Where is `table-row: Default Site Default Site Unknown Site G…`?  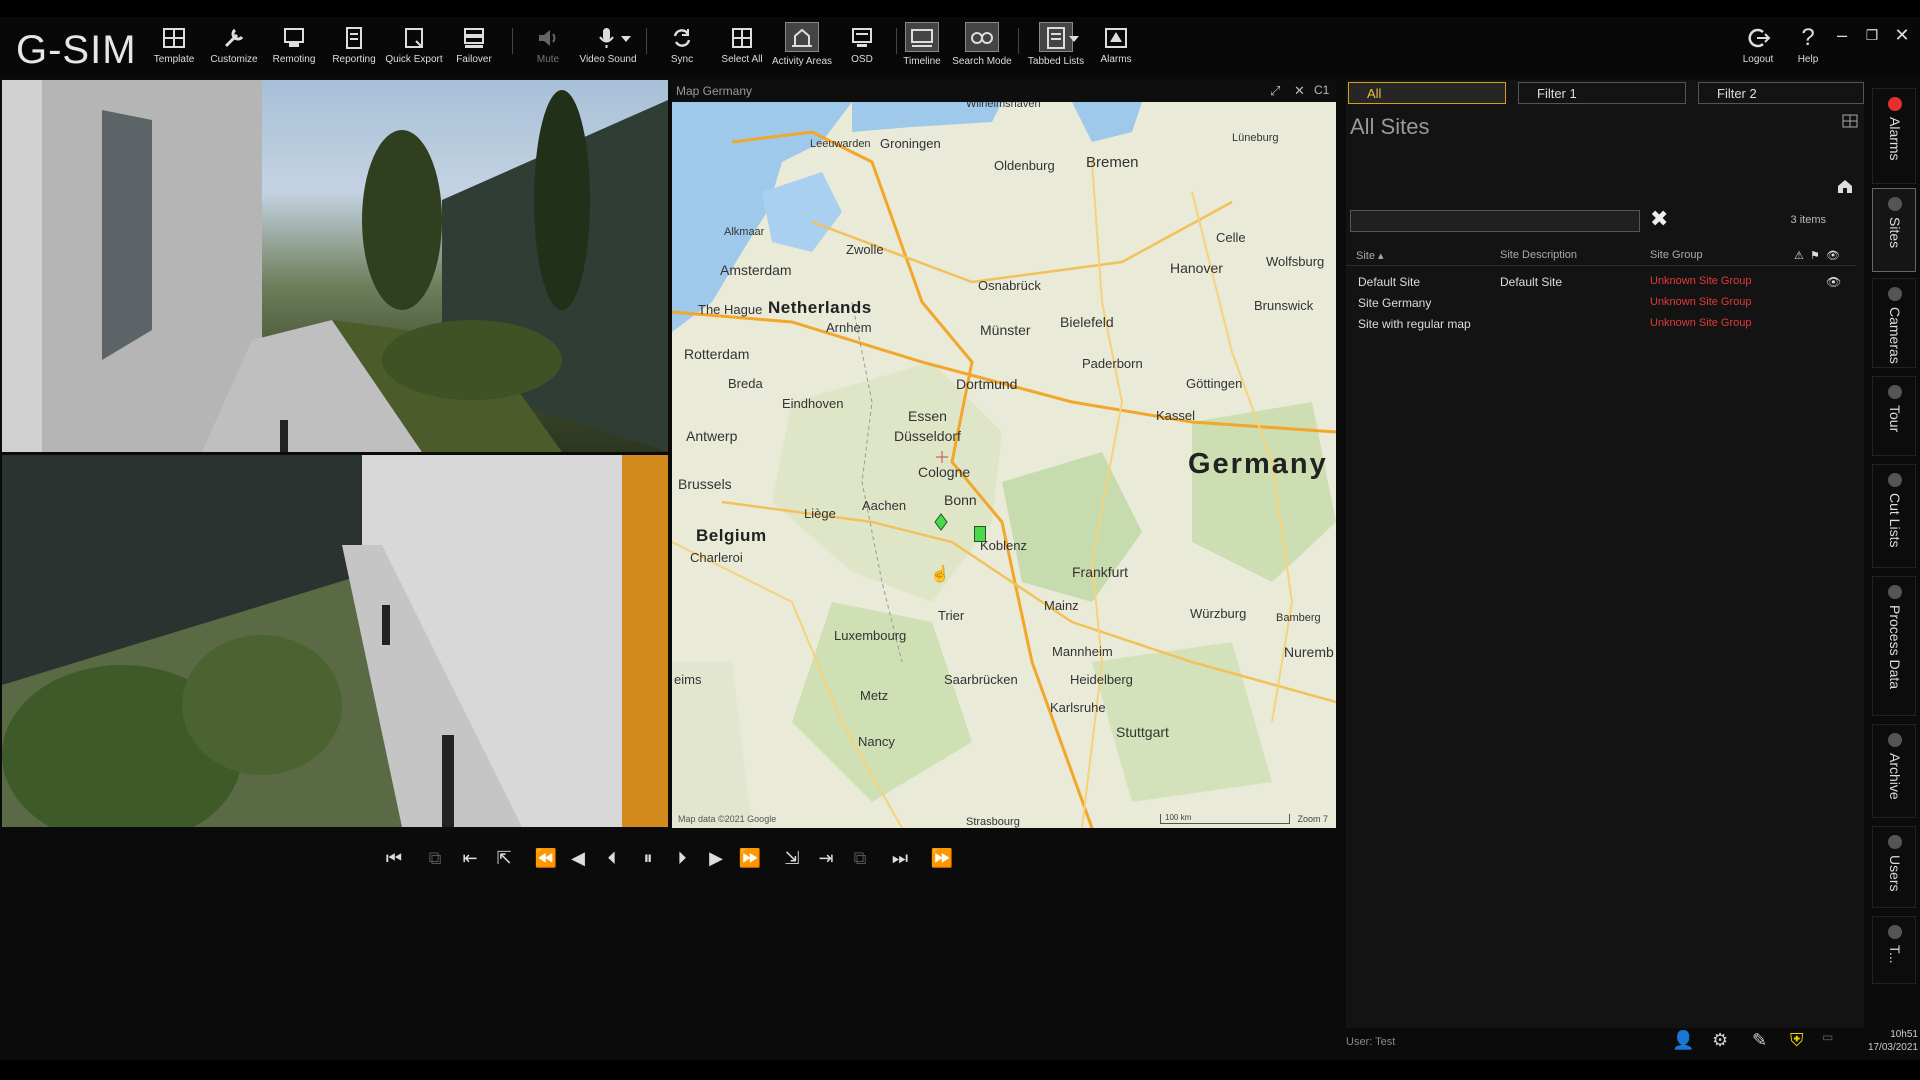
table-row: Default Site Default Site Unknown Site G… is located at coordinates (1601, 282).